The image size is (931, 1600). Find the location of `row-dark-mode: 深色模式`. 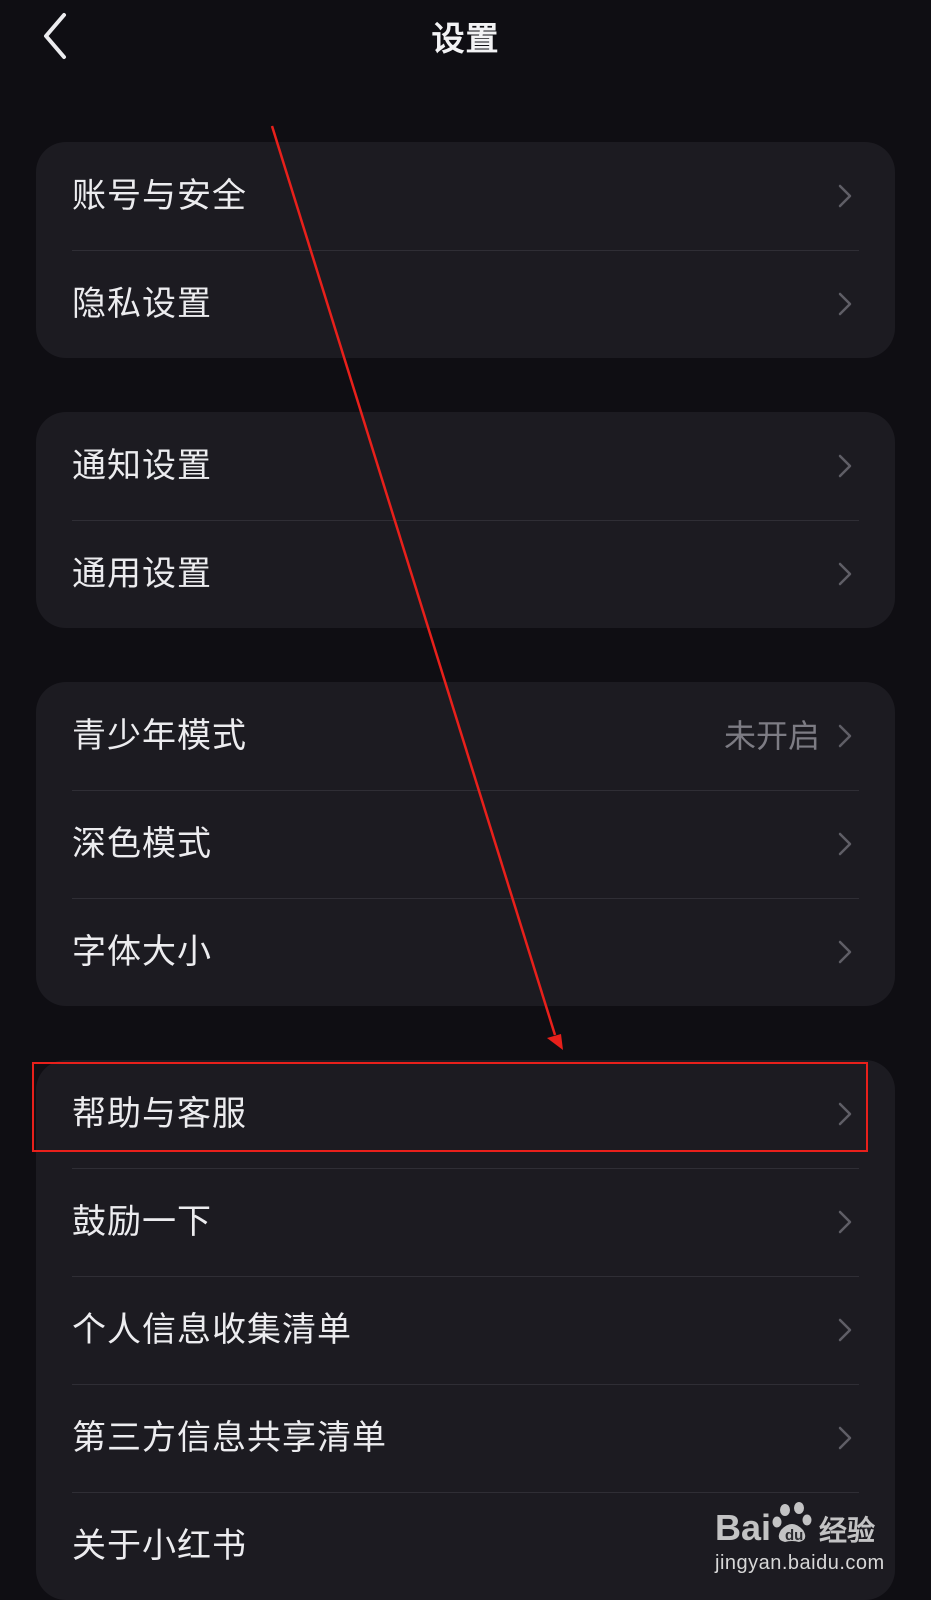

row-dark-mode: 深色模式 is located at coordinates (465, 844).